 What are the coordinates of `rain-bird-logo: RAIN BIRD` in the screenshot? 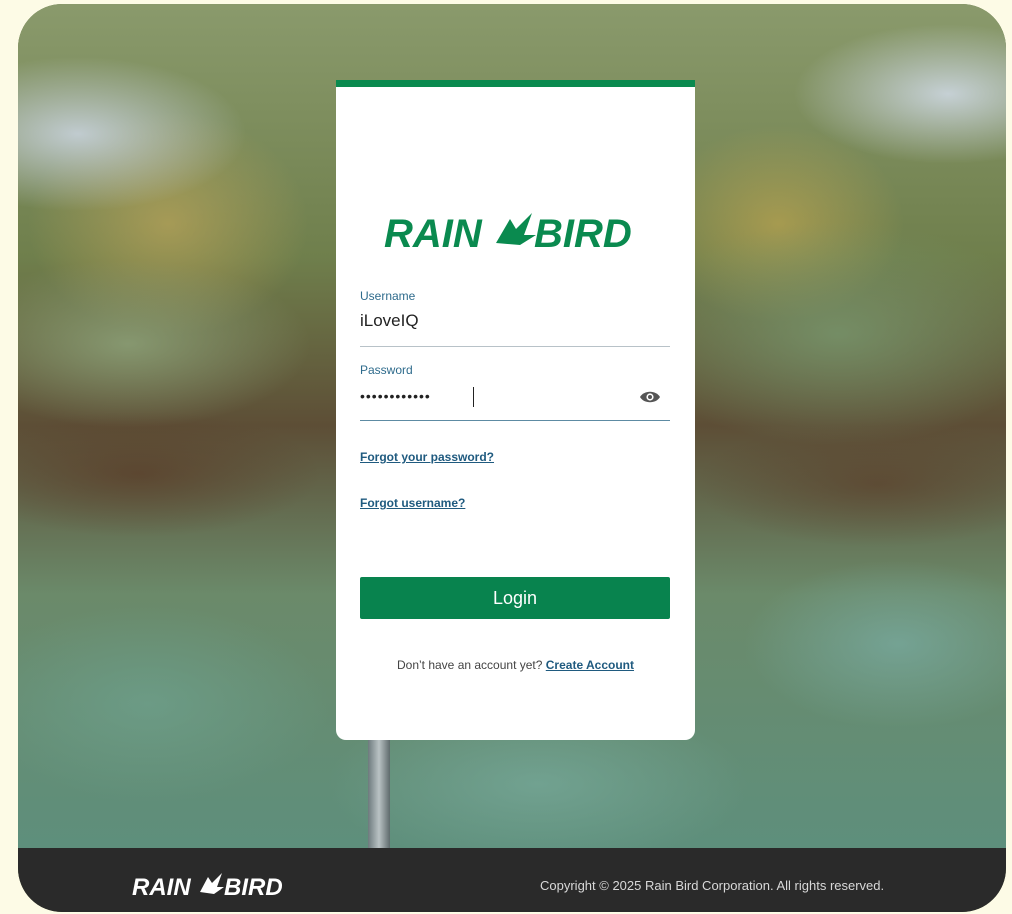 It's located at (508, 234).